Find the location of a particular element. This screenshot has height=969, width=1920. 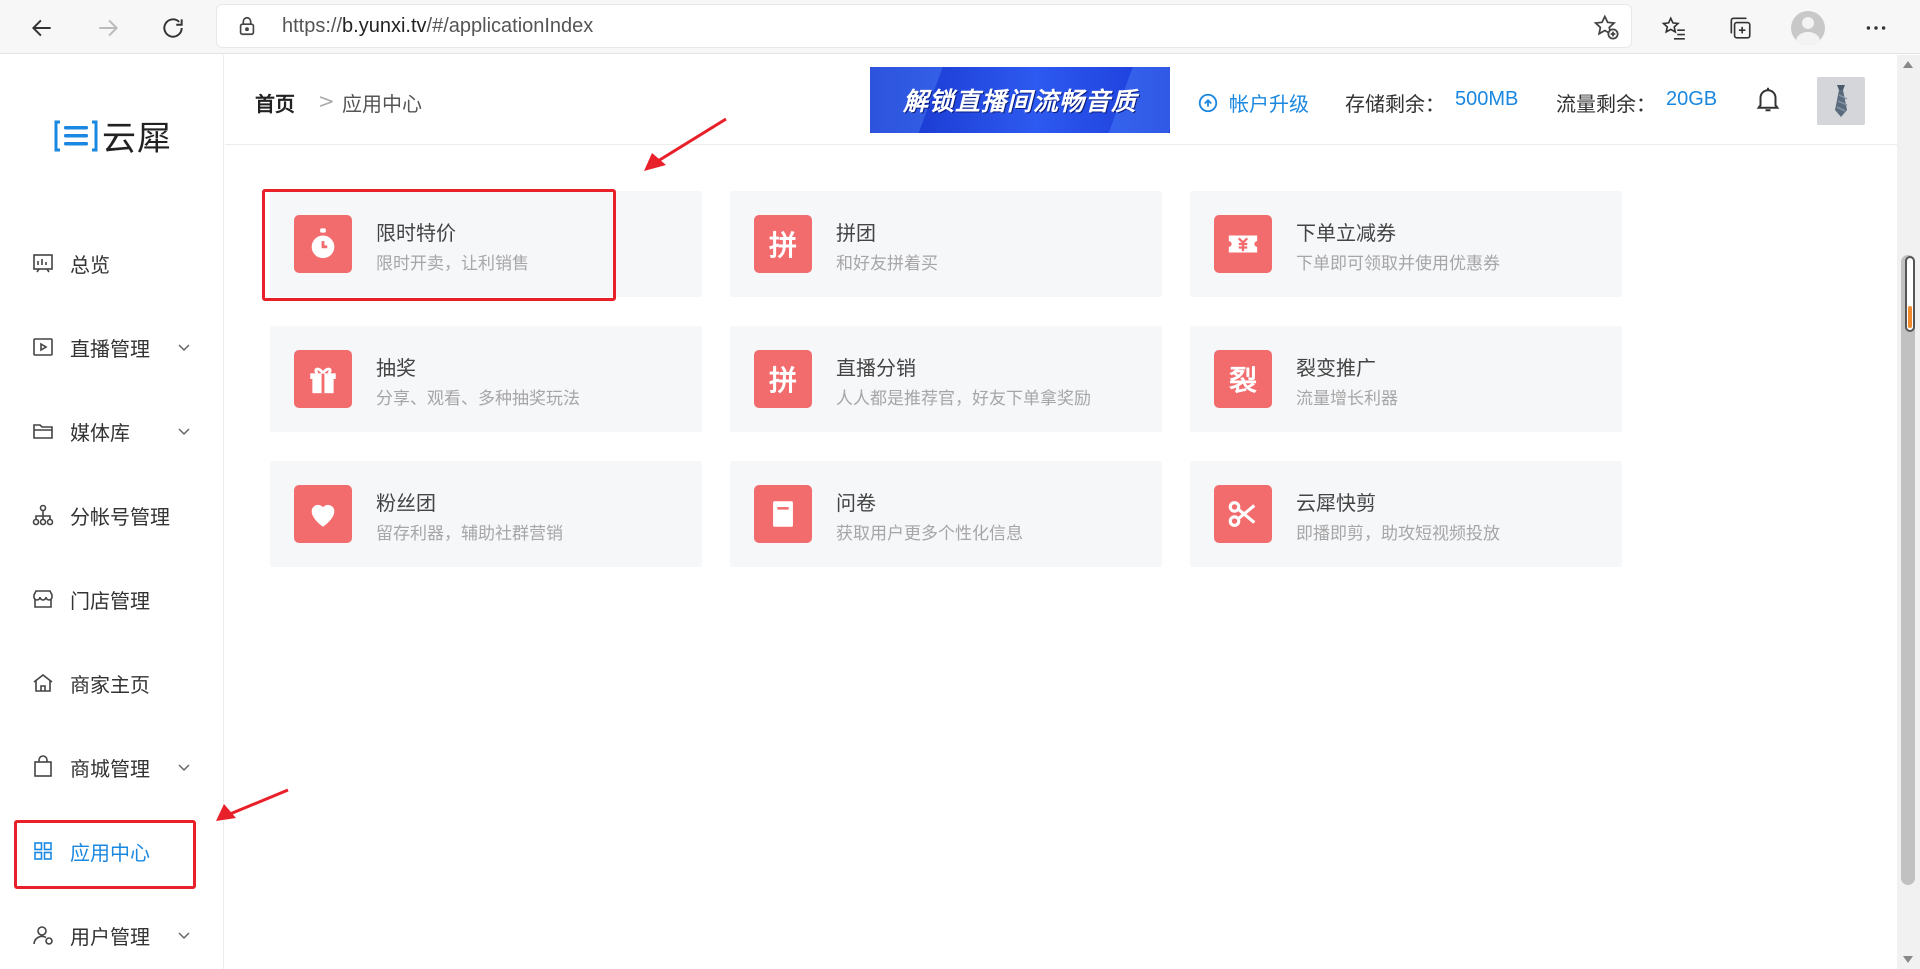

lock-icon is located at coordinates (247, 26).